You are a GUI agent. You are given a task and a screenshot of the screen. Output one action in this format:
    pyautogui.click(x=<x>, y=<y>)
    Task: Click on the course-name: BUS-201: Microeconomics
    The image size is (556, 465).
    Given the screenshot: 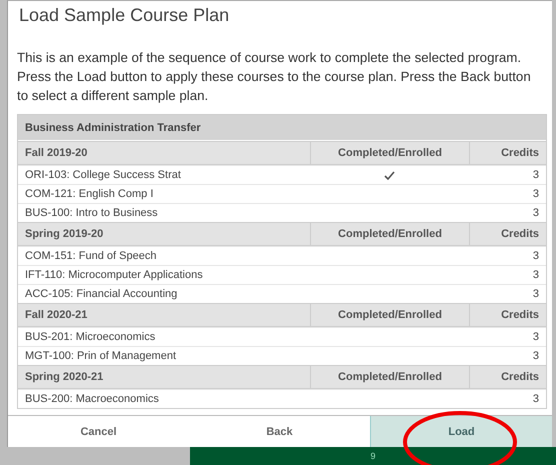 What is the action you would take?
    pyautogui.click(x=90, y=337)
    